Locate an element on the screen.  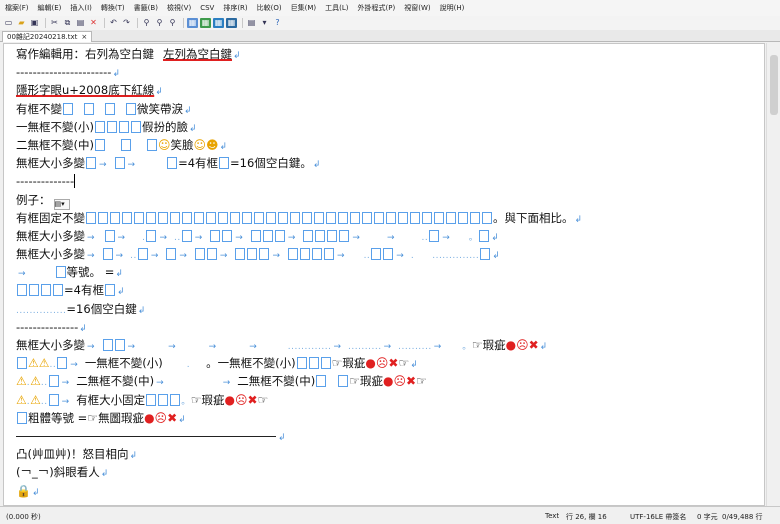
menu-insert: 插入(I) is located at coordinates (82, 8).